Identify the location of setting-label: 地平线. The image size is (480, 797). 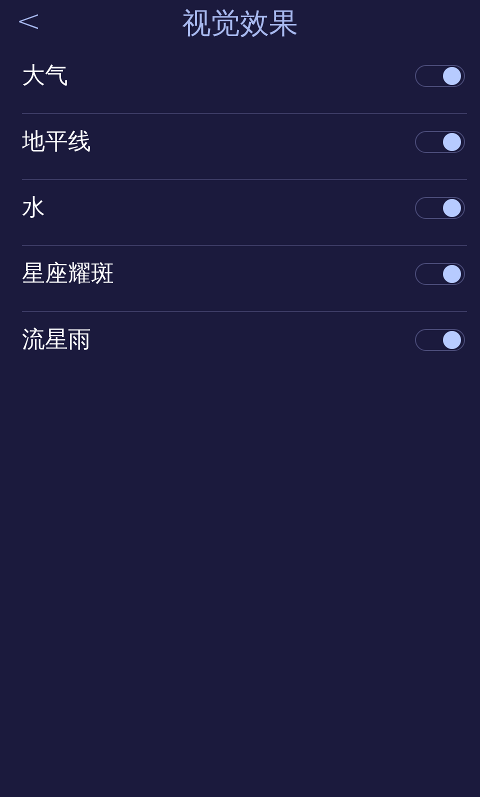
(56, 142).